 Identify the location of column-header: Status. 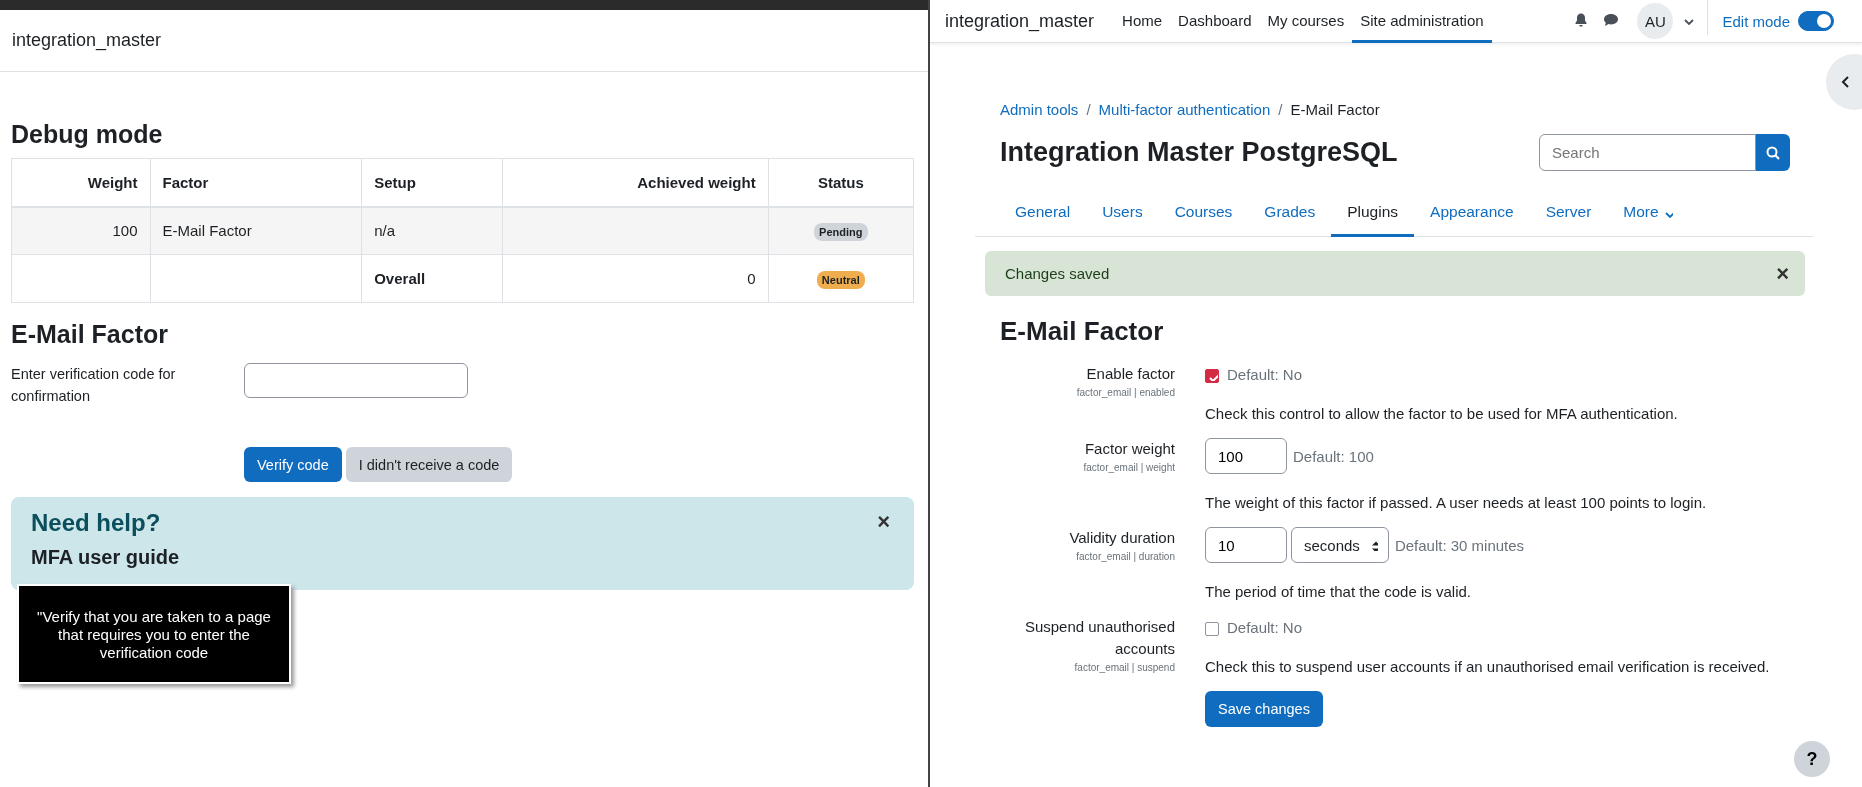
(841, 182).